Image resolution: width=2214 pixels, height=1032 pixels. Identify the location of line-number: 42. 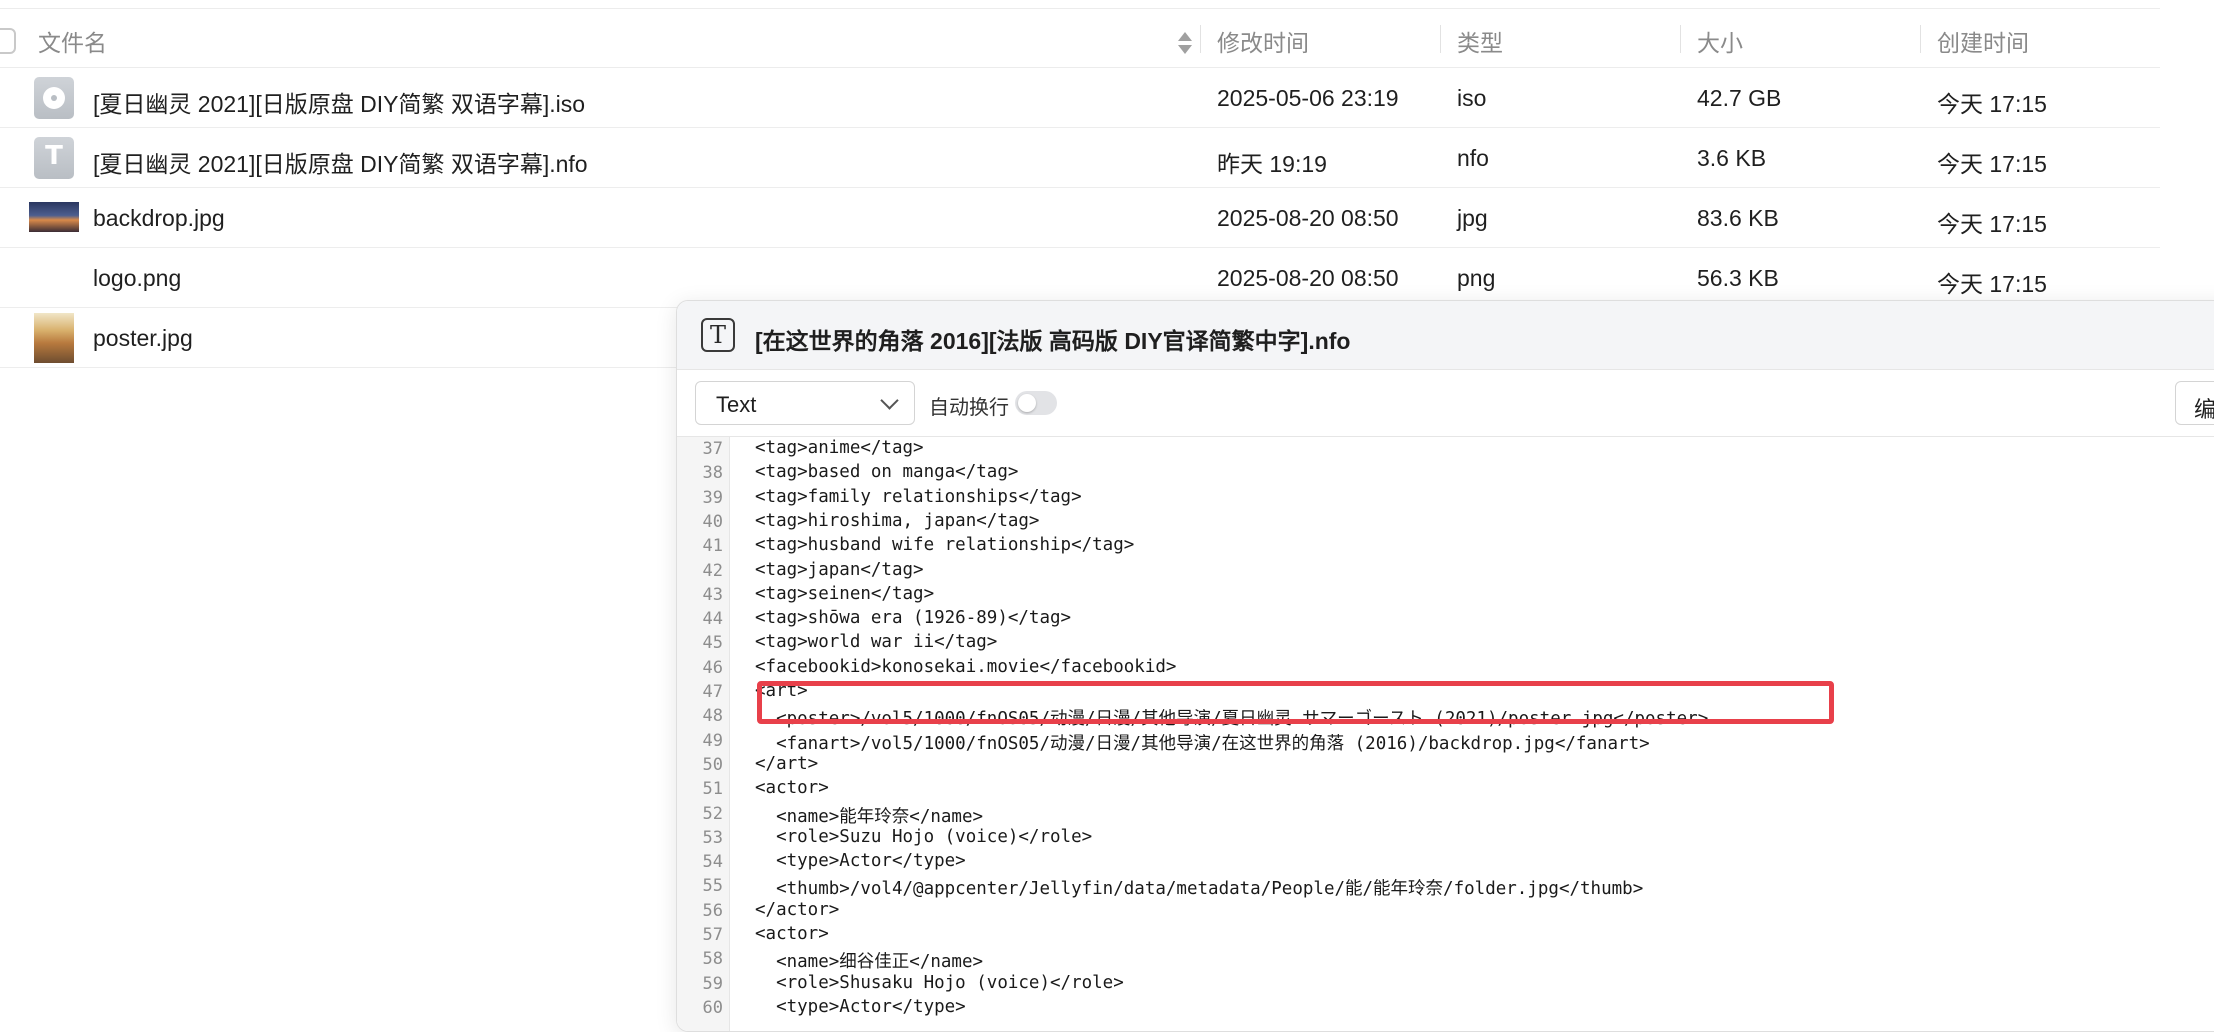
(712, 570).